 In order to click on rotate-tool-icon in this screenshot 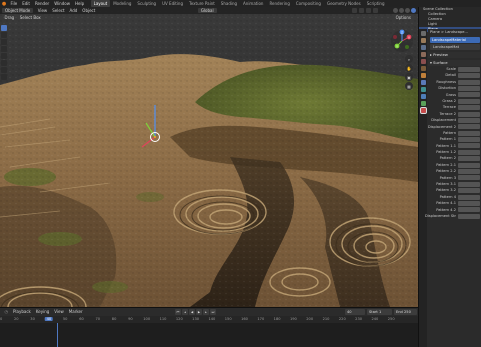, I will do `click(4, 49)`.